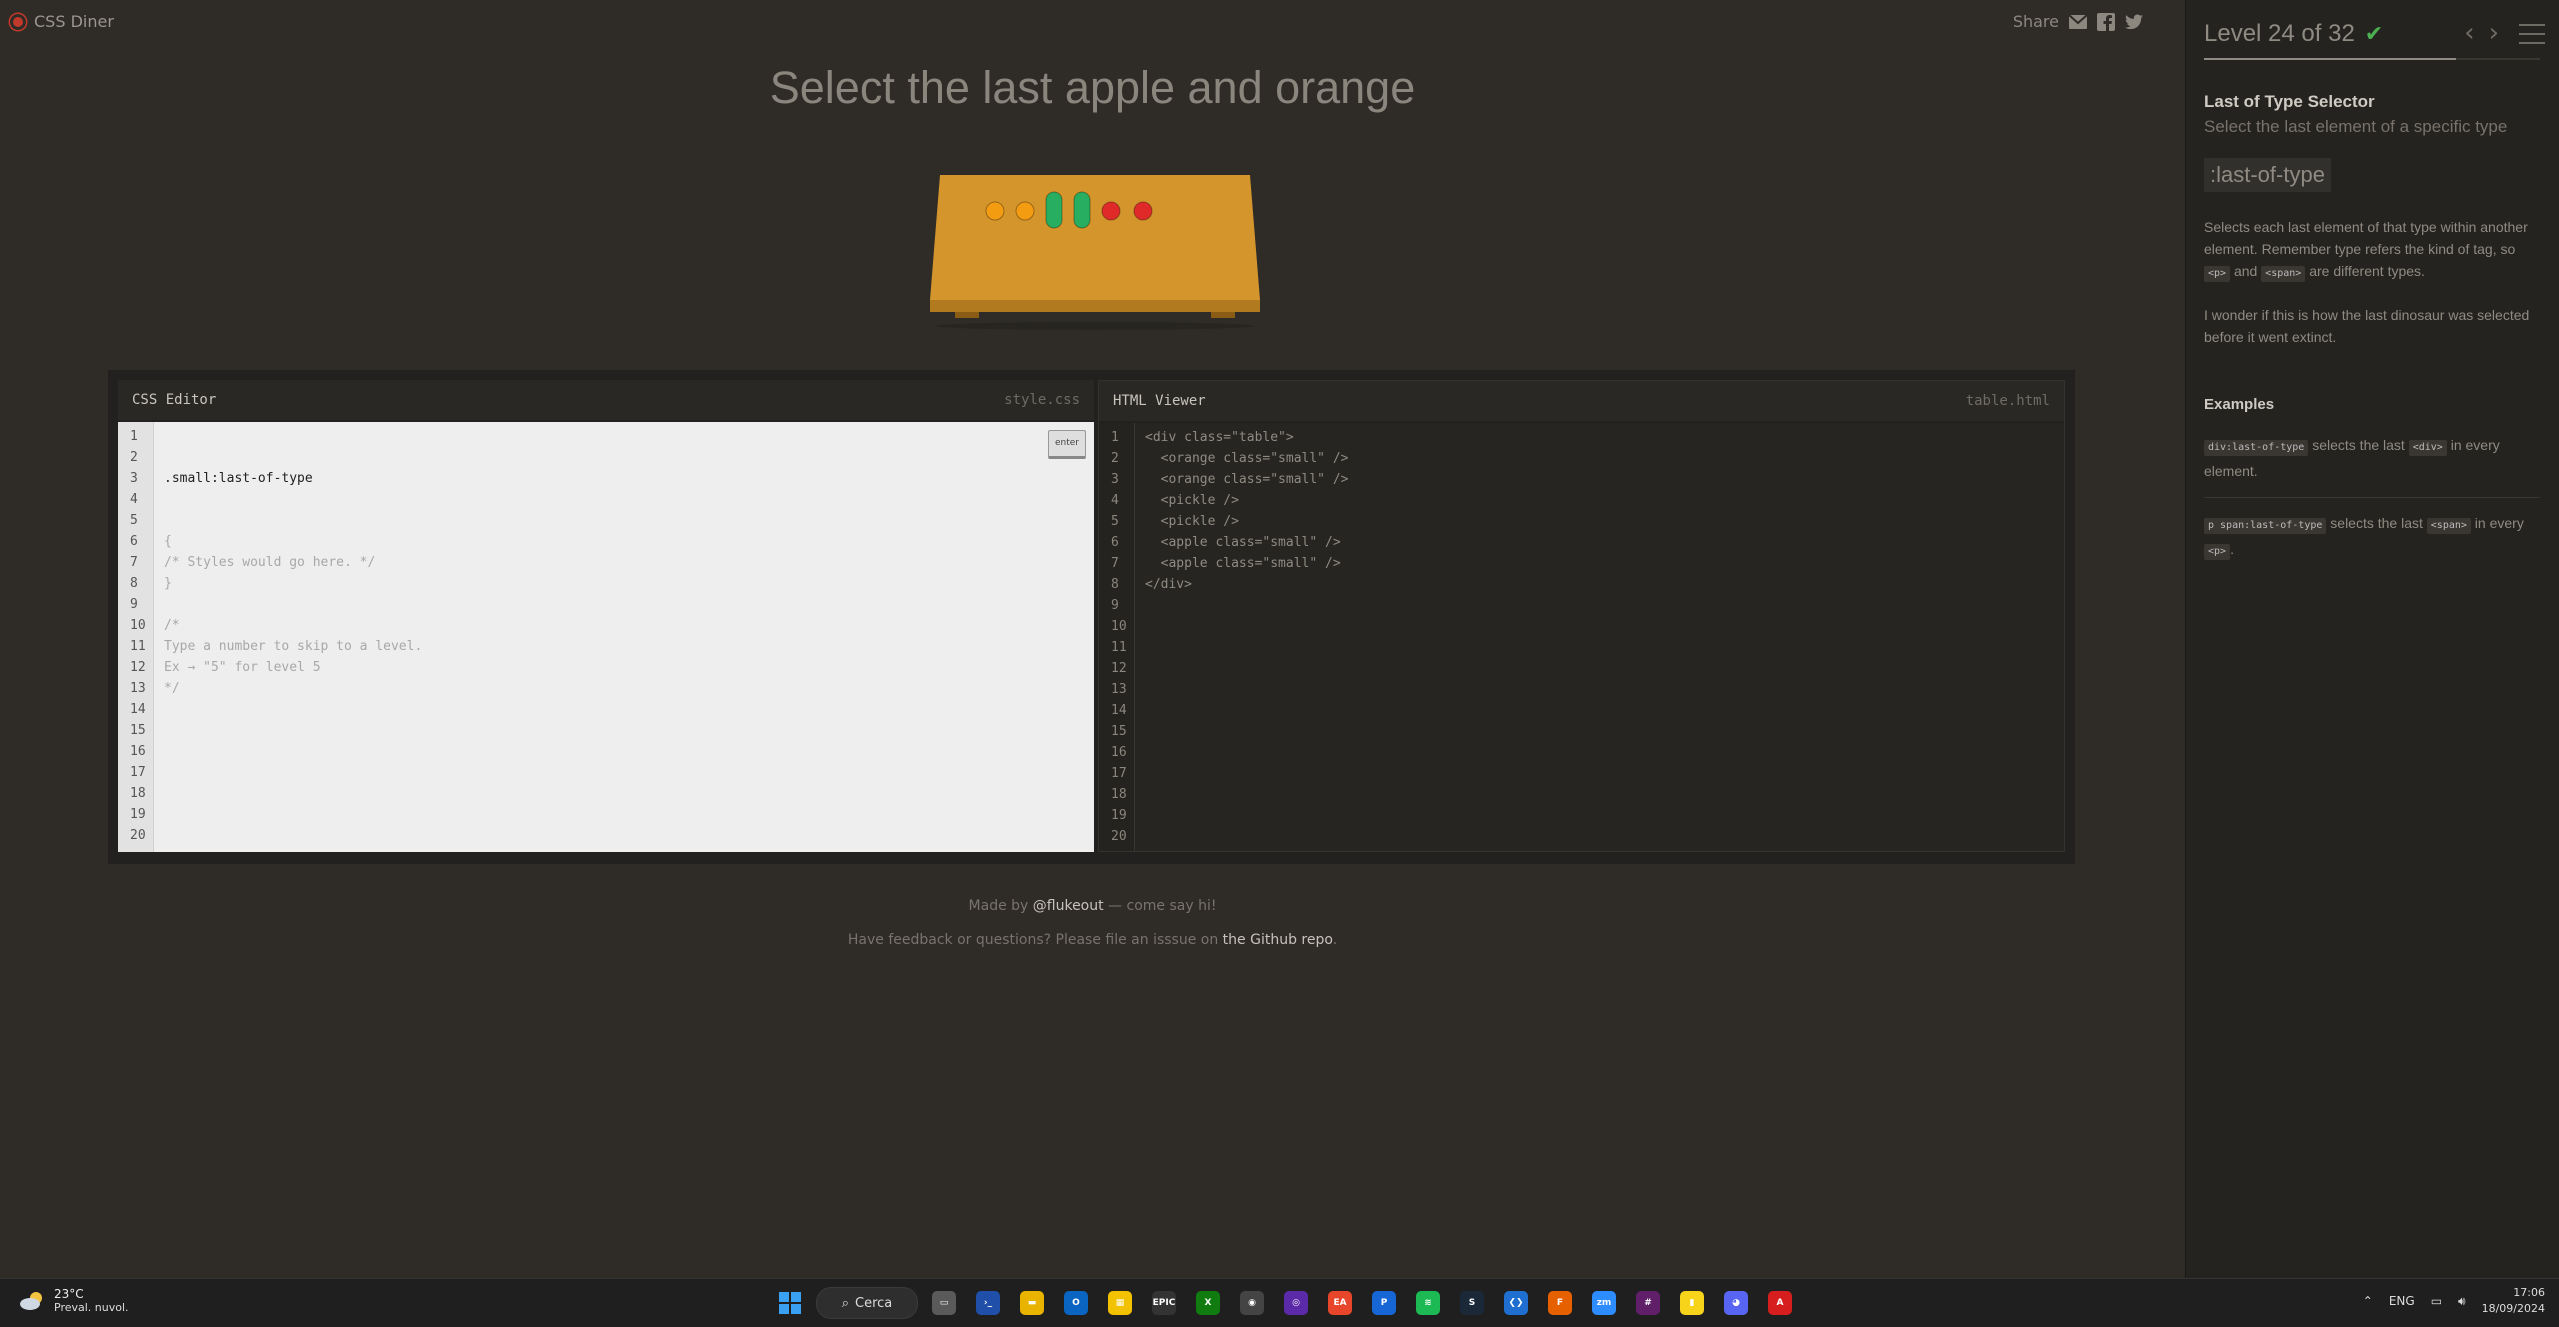 The image size is (2559, 1327). What do you see at coordinates (944, 1303) in the screenshot?
I see `task-view-icon: ▭` at bounding box center [944, 1303].